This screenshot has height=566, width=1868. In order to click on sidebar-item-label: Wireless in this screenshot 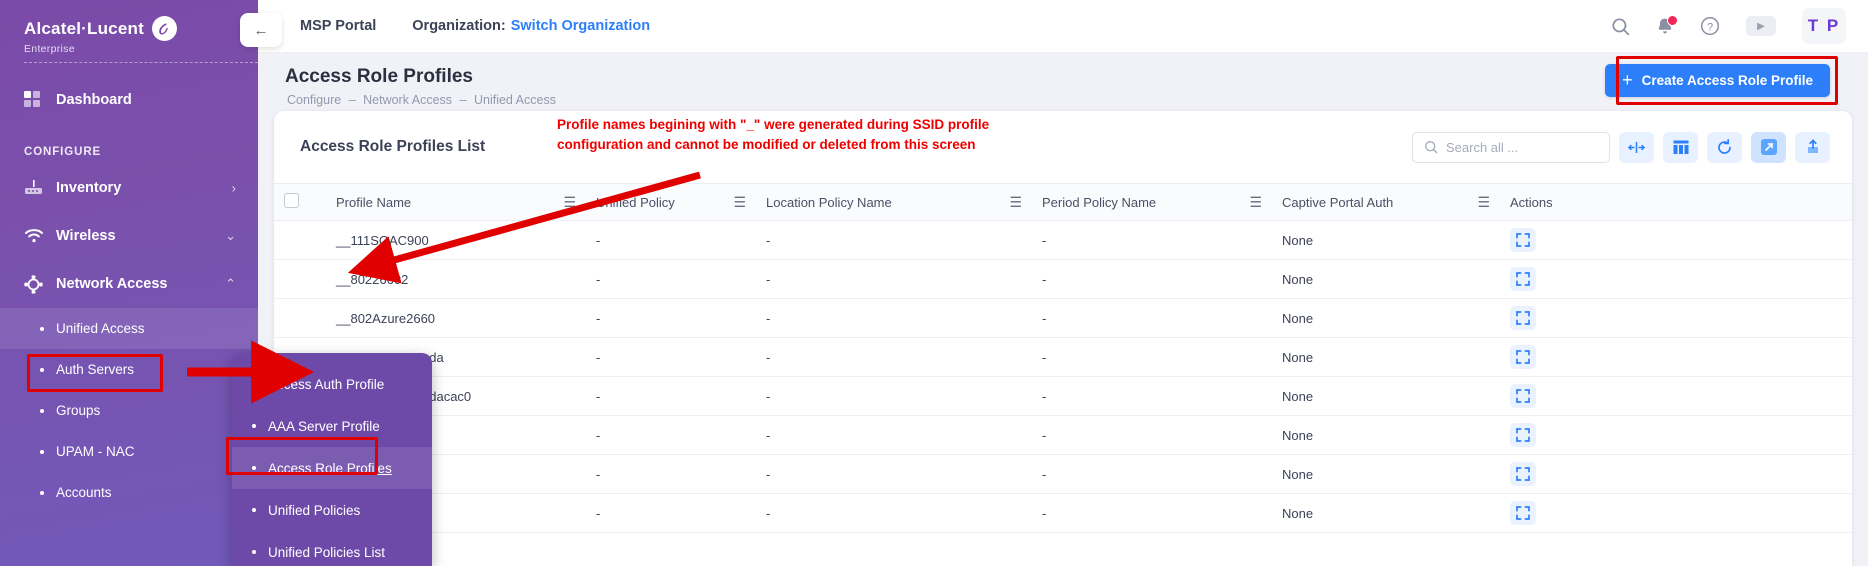, I will do `click(86, 236)`.